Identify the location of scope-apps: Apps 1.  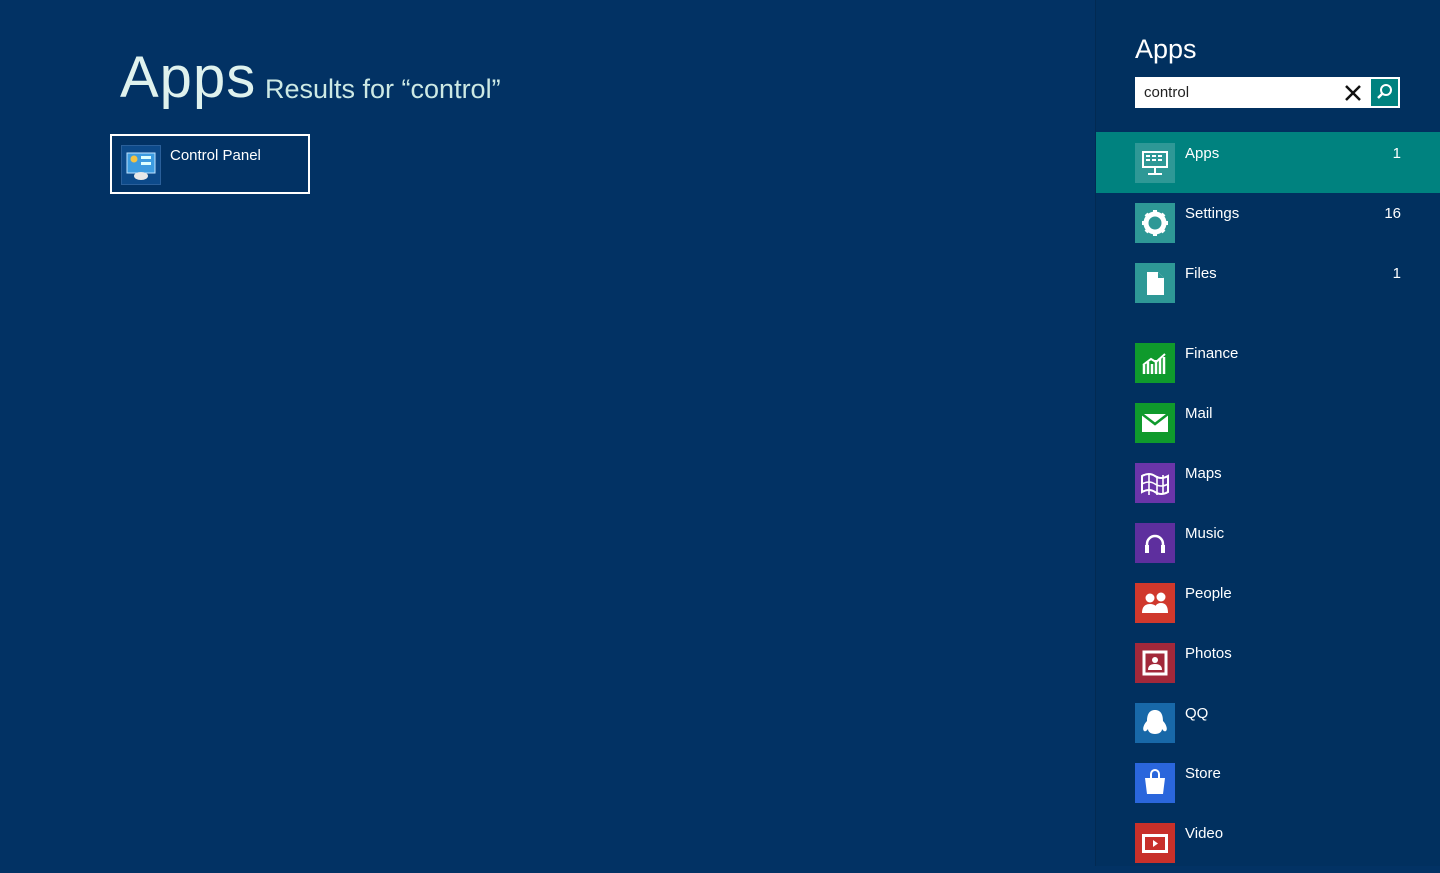
(1268, 162).